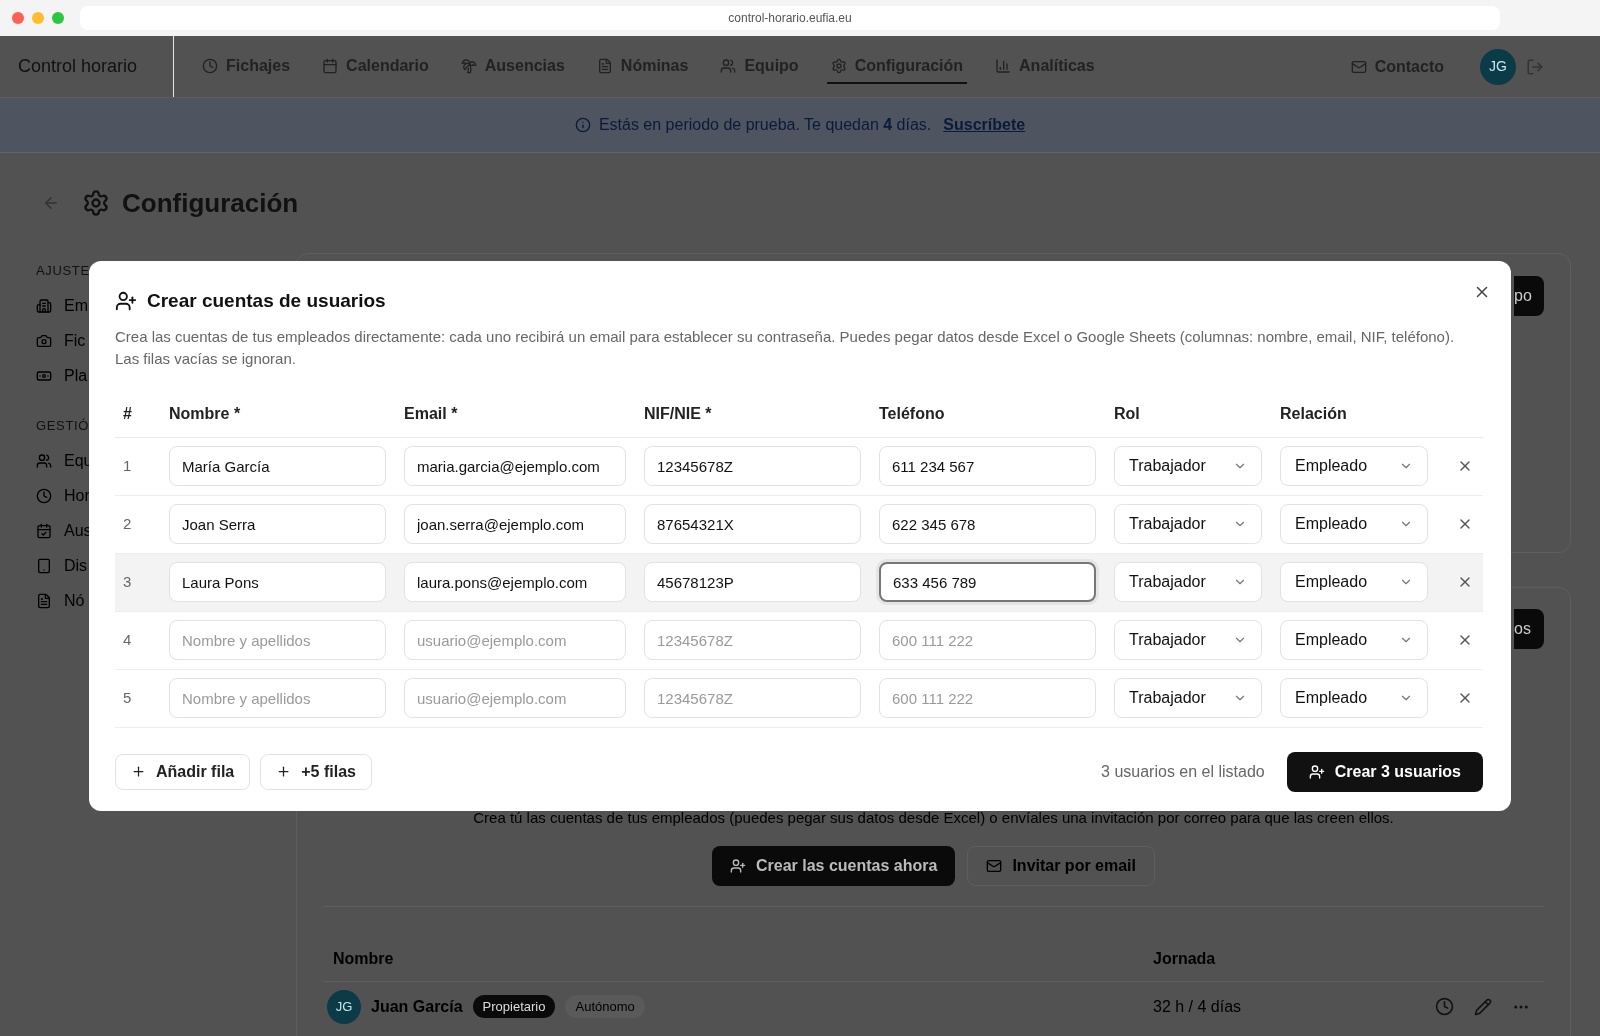 The height and width of the screenshot is (1036, 1600). I want to click on row-number: 1, so click(128, 465).